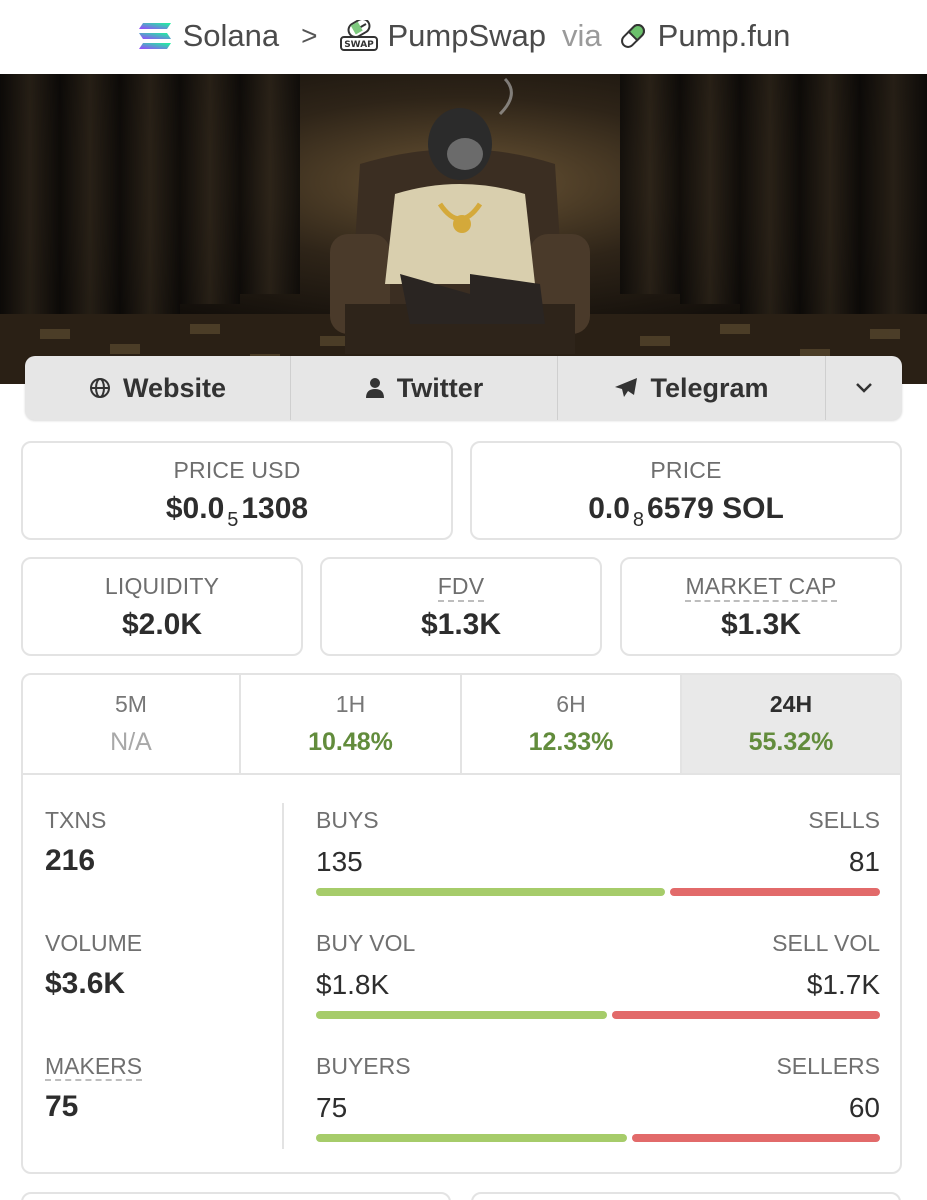 Image resolution: width=927 pixels, height=1200 pixels. I want to click on chain-link: Solana, so click(208, 36).